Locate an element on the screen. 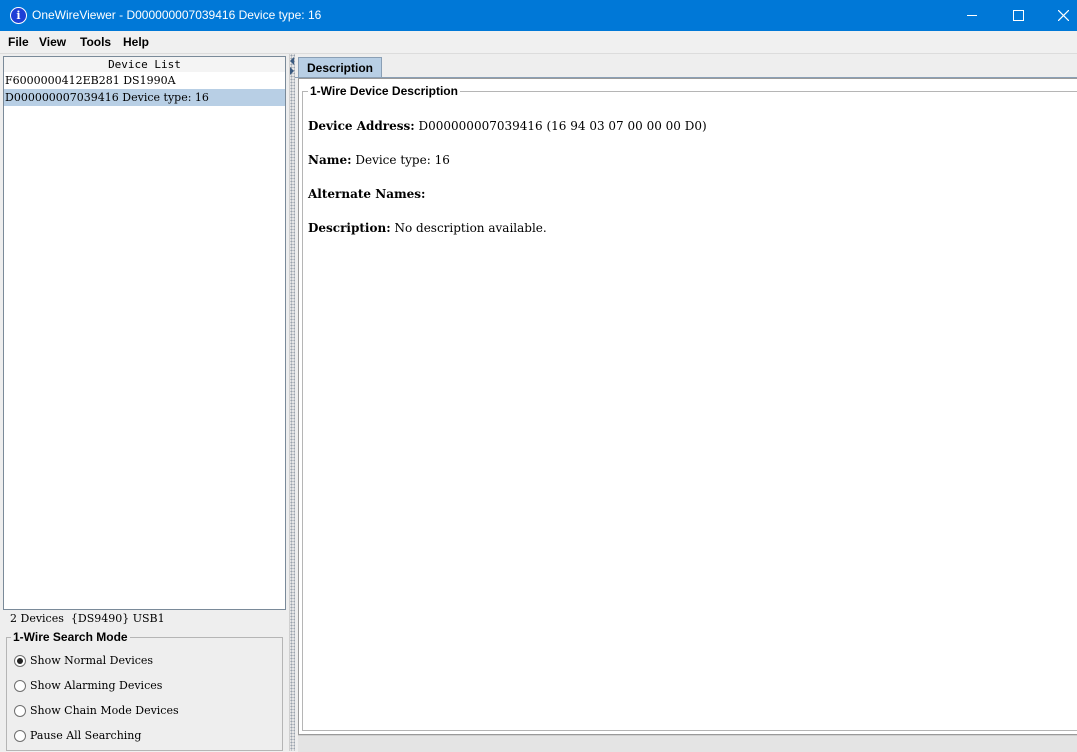 The height and width of the screenshot is (752, 1077). horizontal-scrollbar is located at coordinates (687, 743).